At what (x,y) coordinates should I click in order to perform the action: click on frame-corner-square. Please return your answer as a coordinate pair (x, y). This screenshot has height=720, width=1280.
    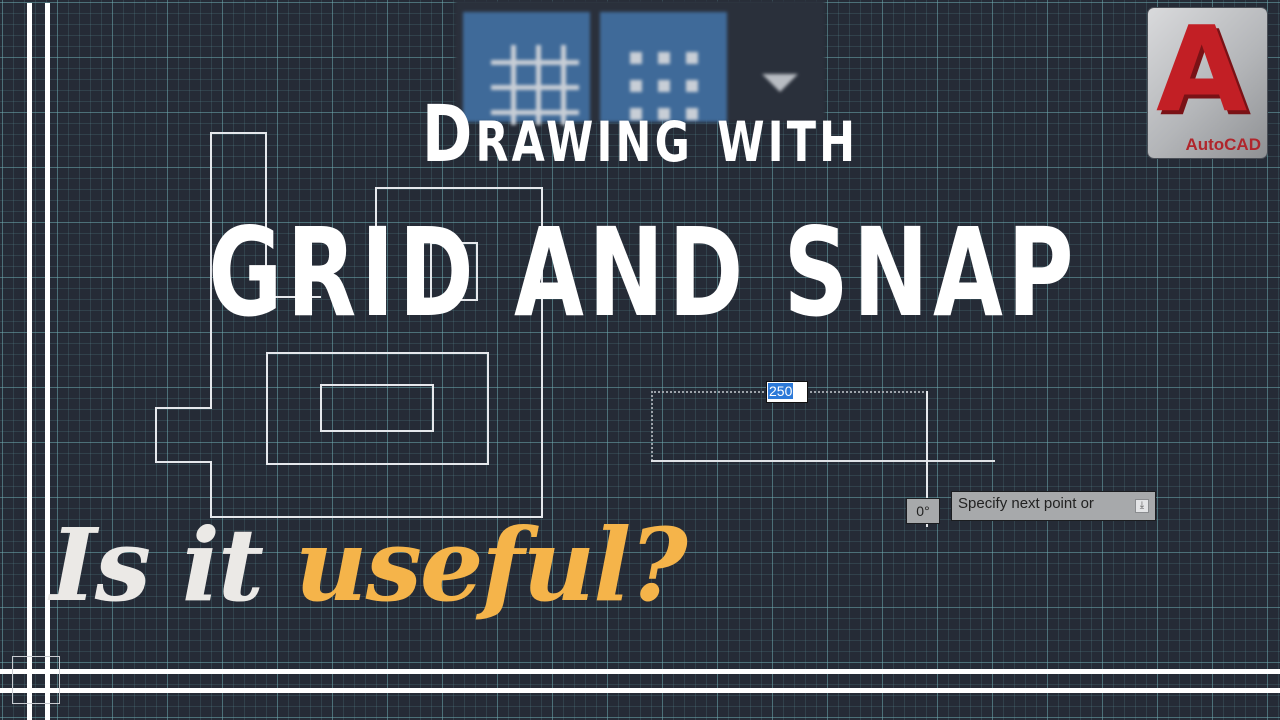
    Looking at the image, I should click on (36, 680).